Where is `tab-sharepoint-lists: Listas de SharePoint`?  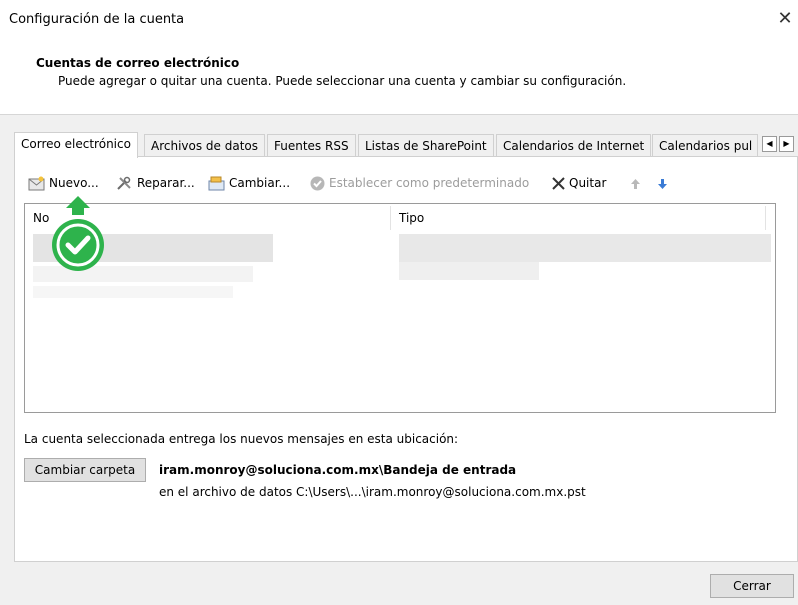 tab-sharepoint-lists: Listas de SharePoint is located at coordinates (426, 145).